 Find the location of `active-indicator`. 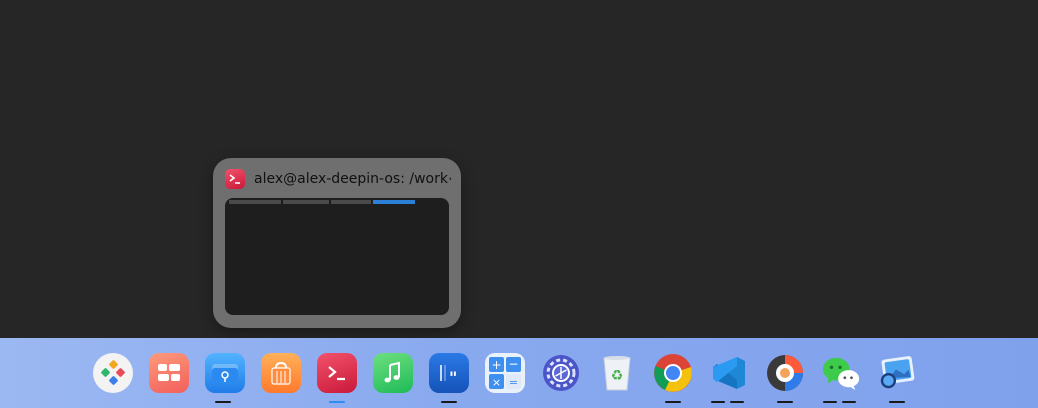

active-indicator is located at coordinates (337, 402).